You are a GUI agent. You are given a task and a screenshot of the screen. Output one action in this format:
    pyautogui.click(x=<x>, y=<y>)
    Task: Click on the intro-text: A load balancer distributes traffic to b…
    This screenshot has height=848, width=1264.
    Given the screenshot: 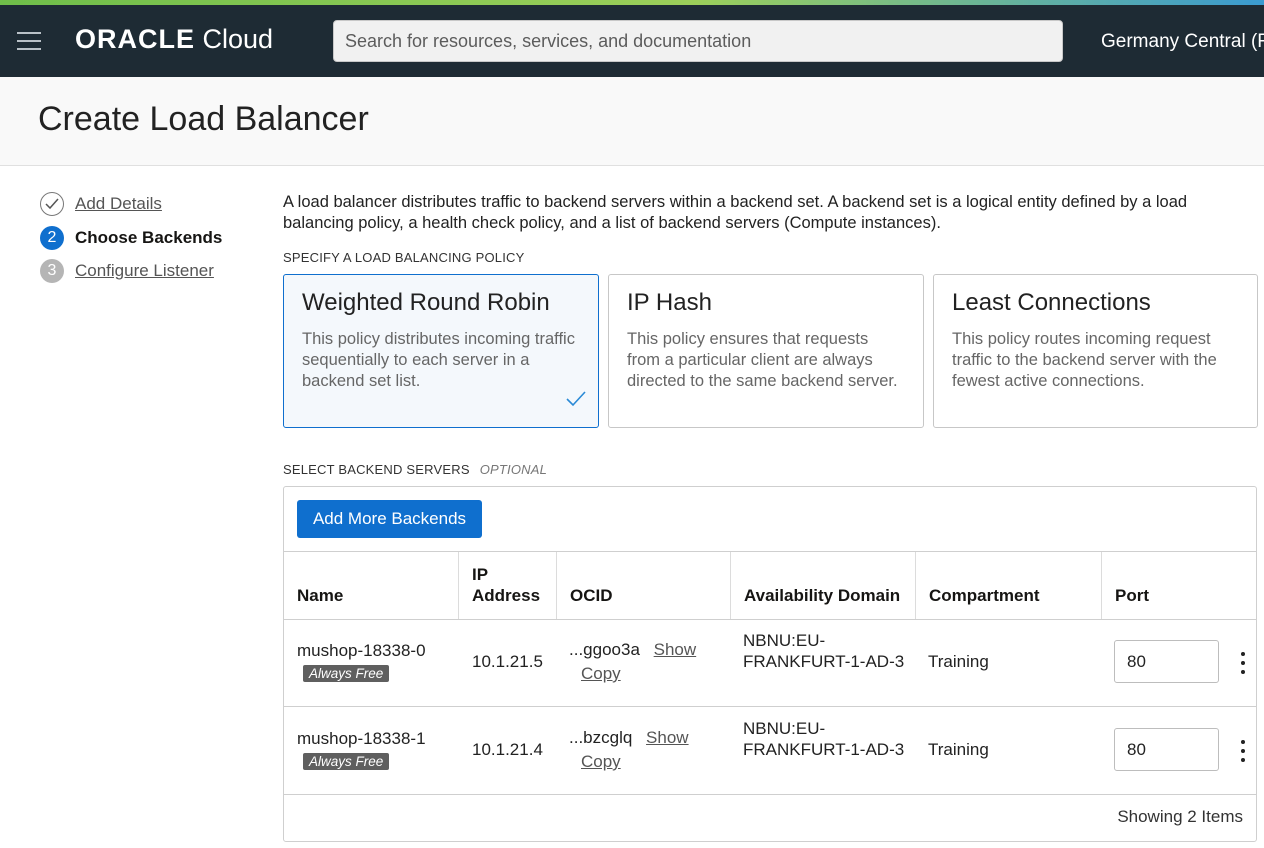 What is the action you would take?
    pyautogui.click(x=735, y=212)
    